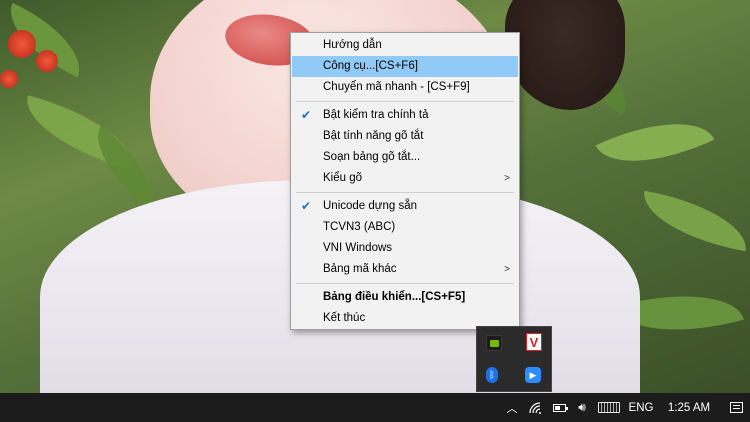 The image size is (750, 422). What do you see at coordinates (394, 297) in the screenshot?
I see `menu-item-label: Bảng điều khiển...[CS+F5]` at bounding box center [394, 297].